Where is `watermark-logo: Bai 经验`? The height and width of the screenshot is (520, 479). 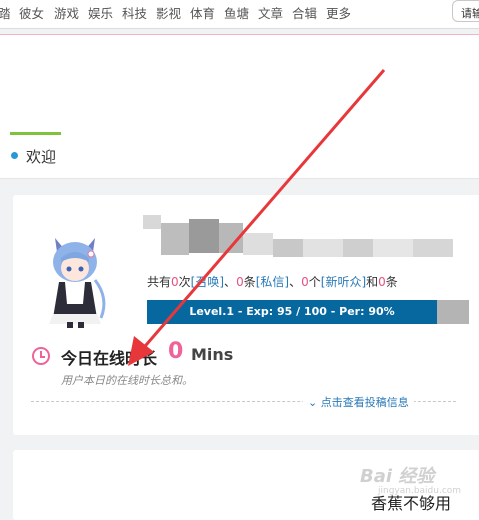
watermark-logo: Bai 经验 is located at coordinates (397, 476).